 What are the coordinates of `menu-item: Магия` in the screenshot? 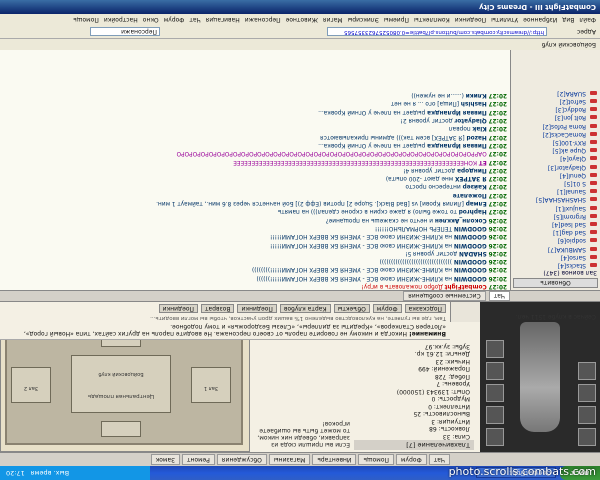 It's located at (333, 20).